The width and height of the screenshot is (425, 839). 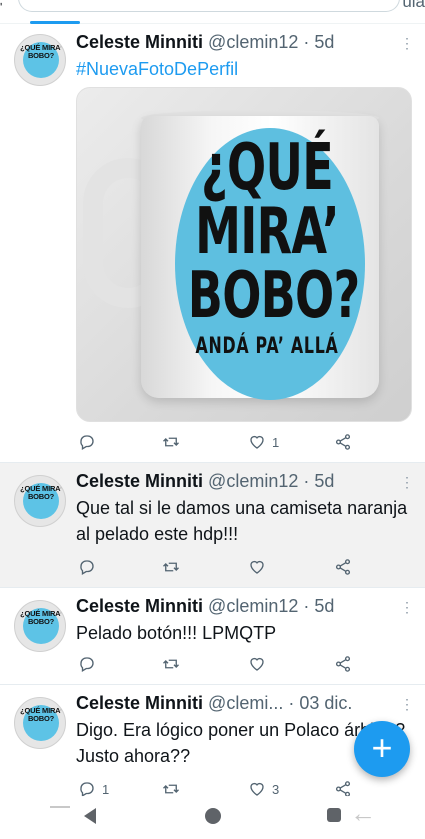 I want to click on mug-line-2: MIRA’, so click(x=267, y=232).